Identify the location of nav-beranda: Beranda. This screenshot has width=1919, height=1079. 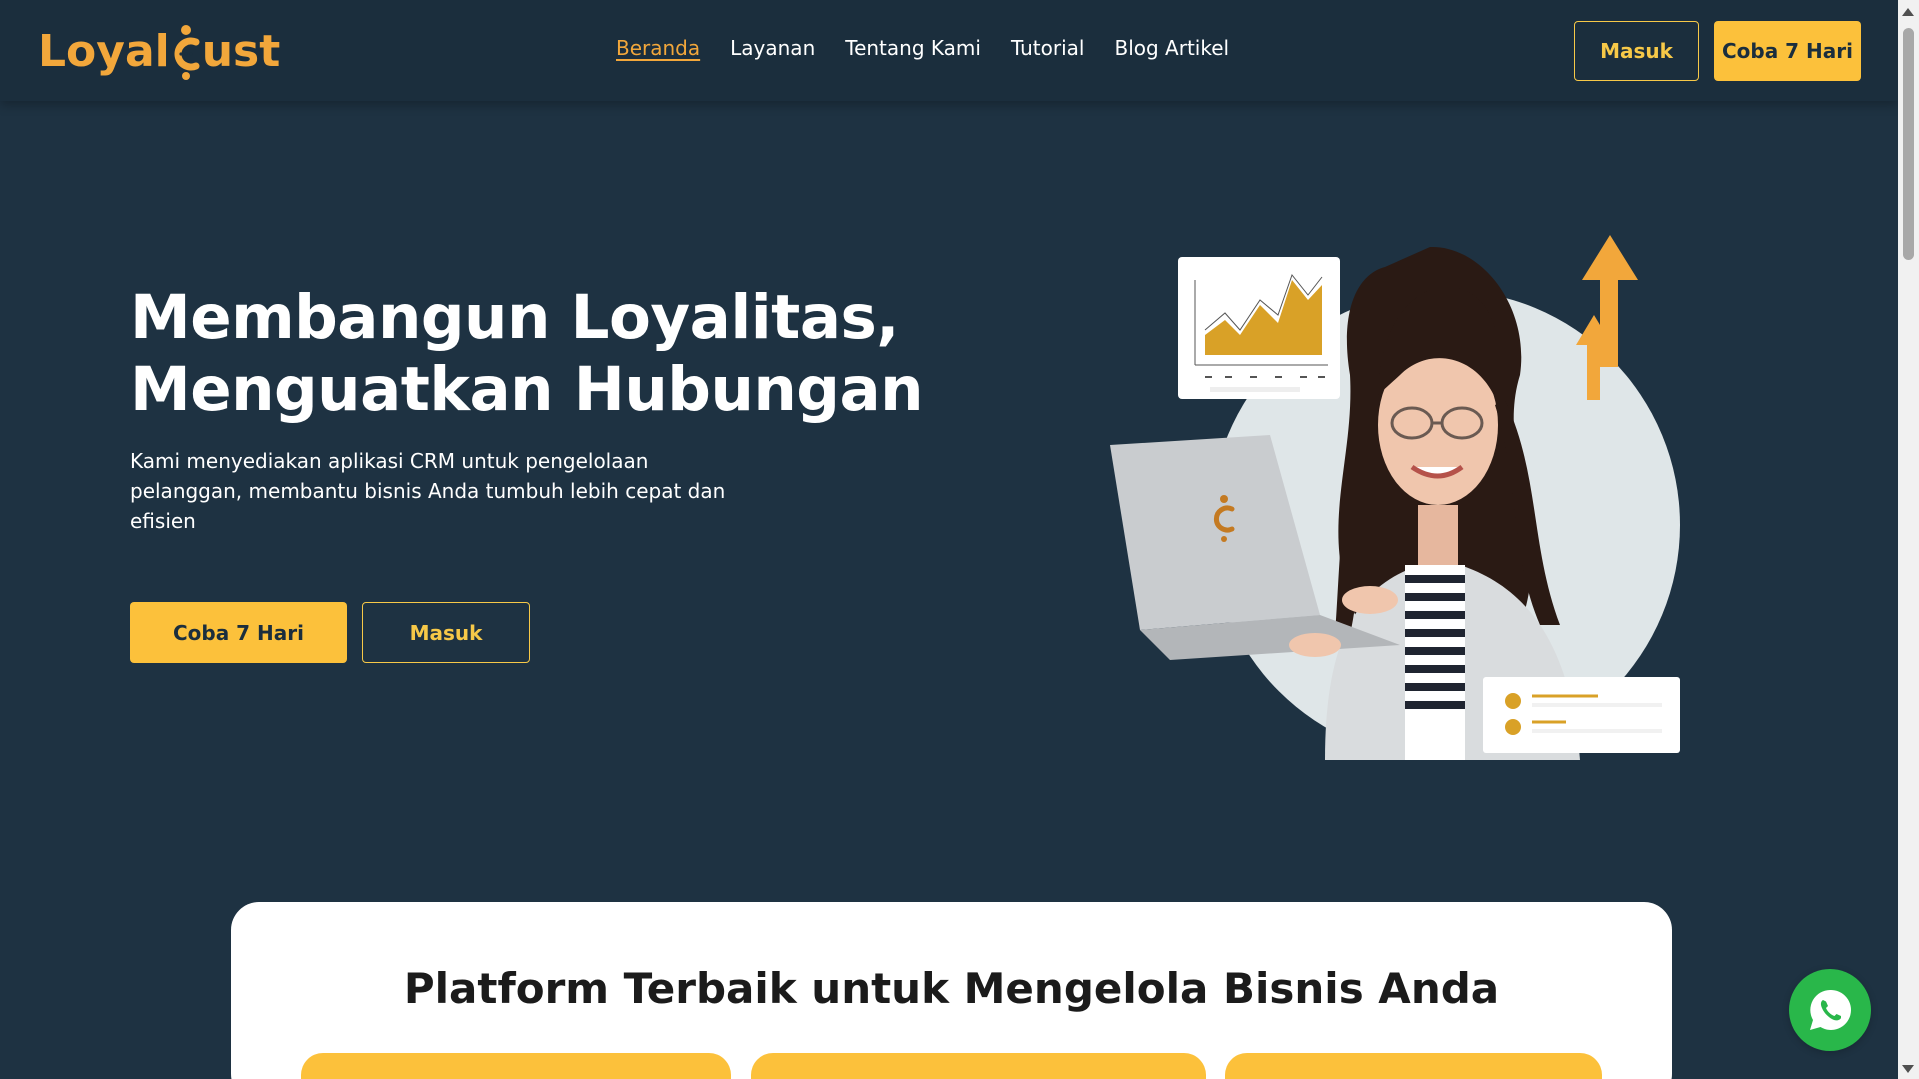
(658, 48).